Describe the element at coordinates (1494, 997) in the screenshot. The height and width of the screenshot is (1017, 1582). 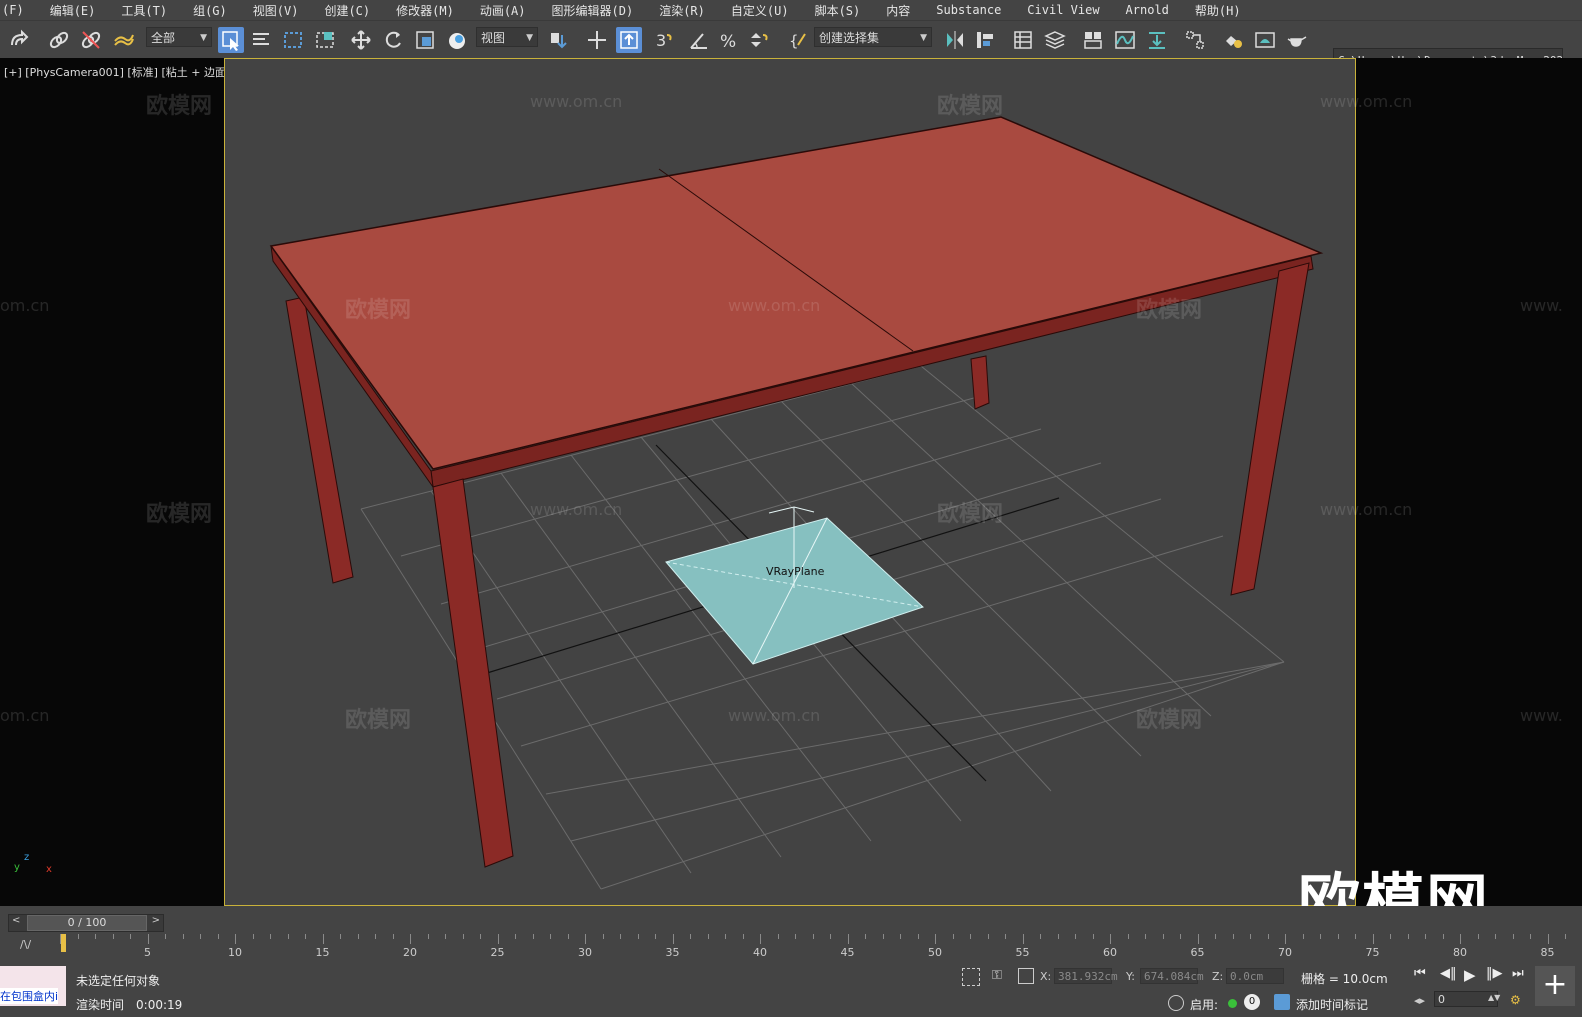
I see `spinner-arrows-icon: ▲▼` at that location.